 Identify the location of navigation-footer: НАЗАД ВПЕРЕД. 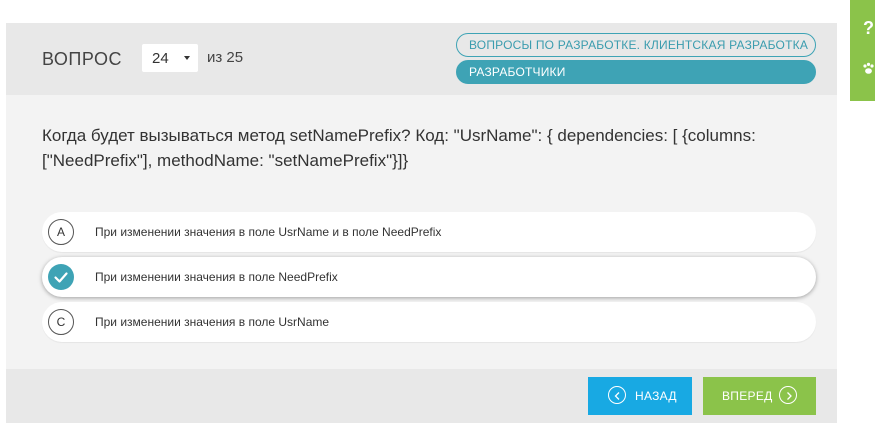
(421, 396).